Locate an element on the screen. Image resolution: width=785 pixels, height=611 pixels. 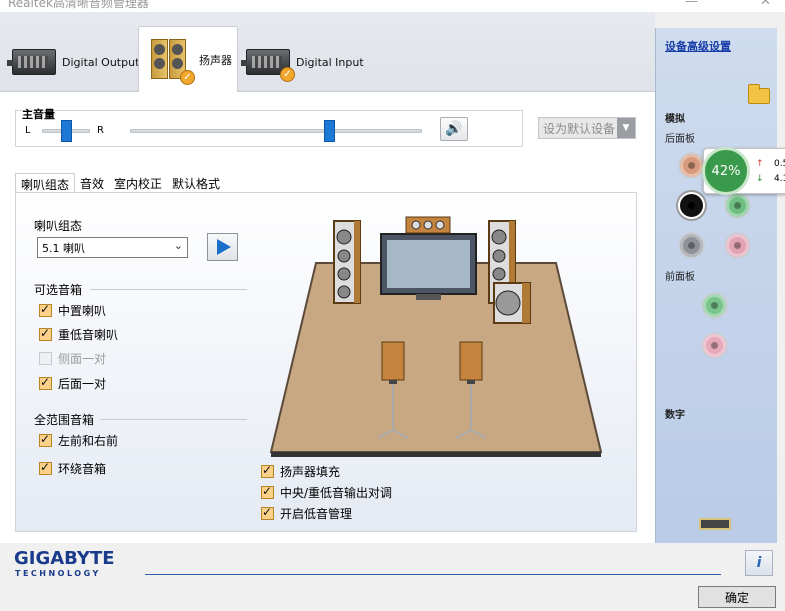
settings-tabs: 喇叭组态 音效 室内校正 默认格式 is located at coordinates (120, 183).